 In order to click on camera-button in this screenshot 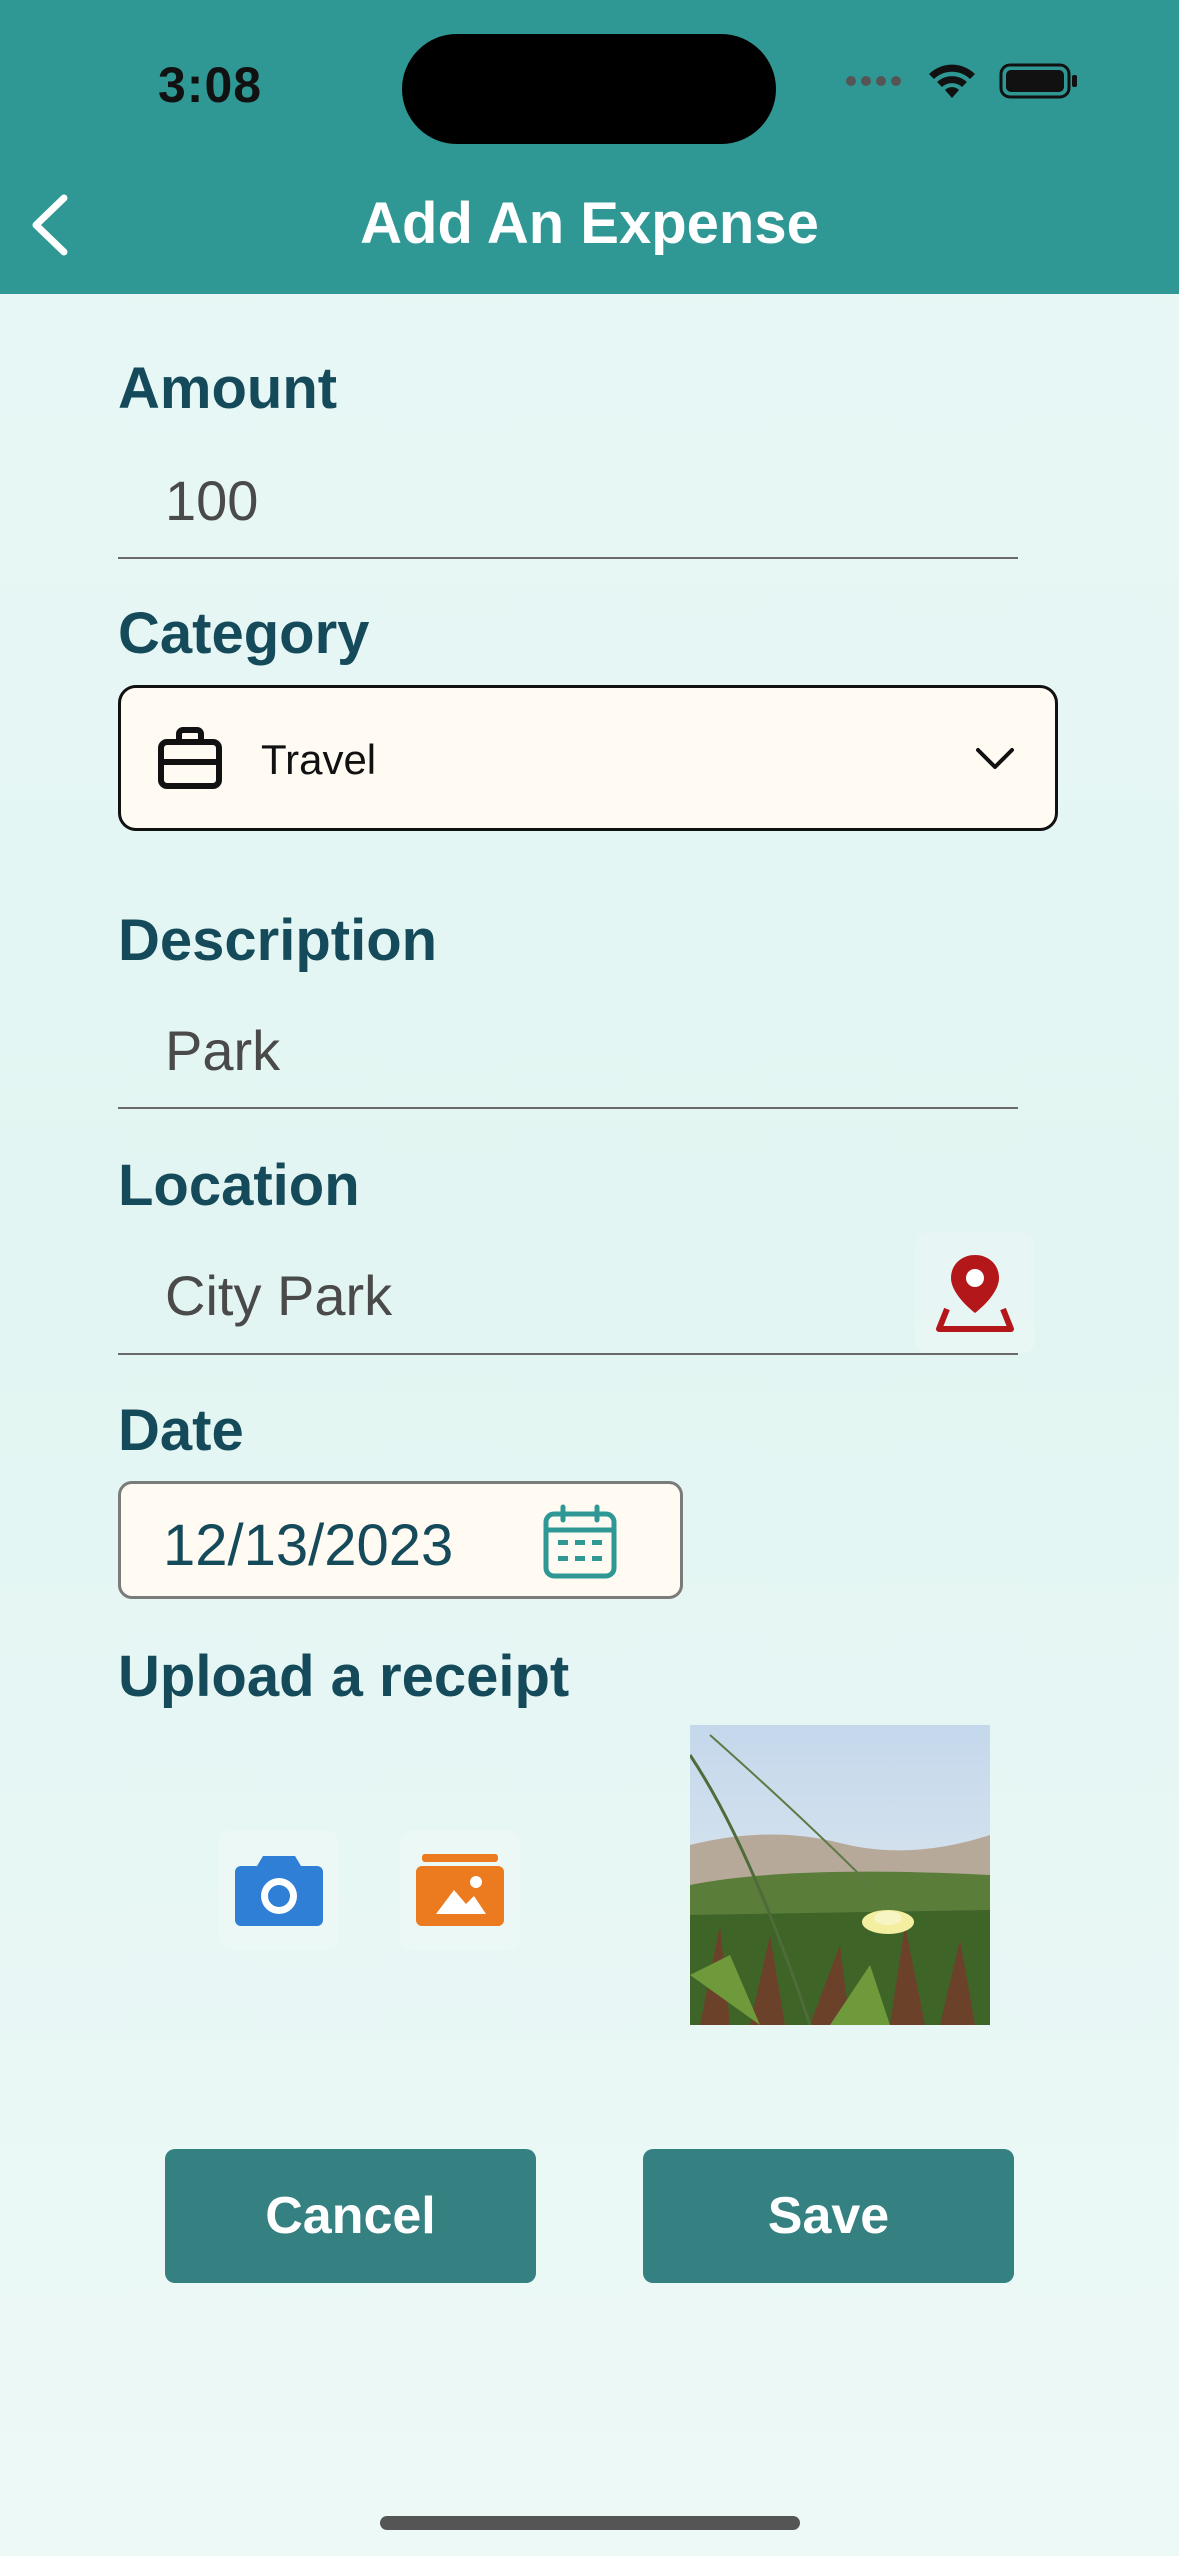, I will do `click(279, 1890)`.